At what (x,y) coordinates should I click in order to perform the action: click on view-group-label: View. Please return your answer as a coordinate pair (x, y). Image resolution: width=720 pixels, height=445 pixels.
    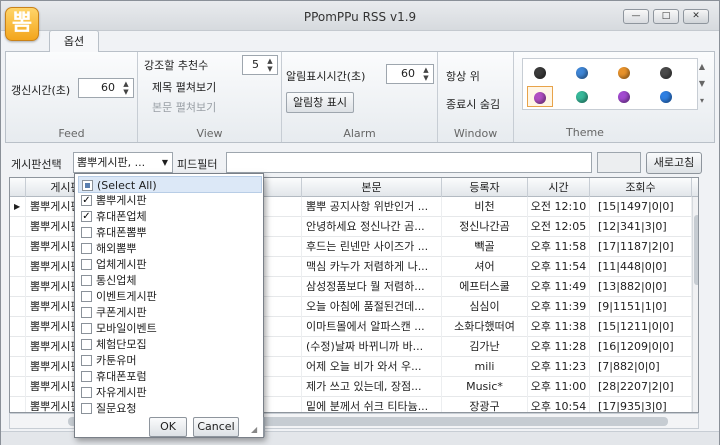
    Looking at the image, I should click on (209, 133).